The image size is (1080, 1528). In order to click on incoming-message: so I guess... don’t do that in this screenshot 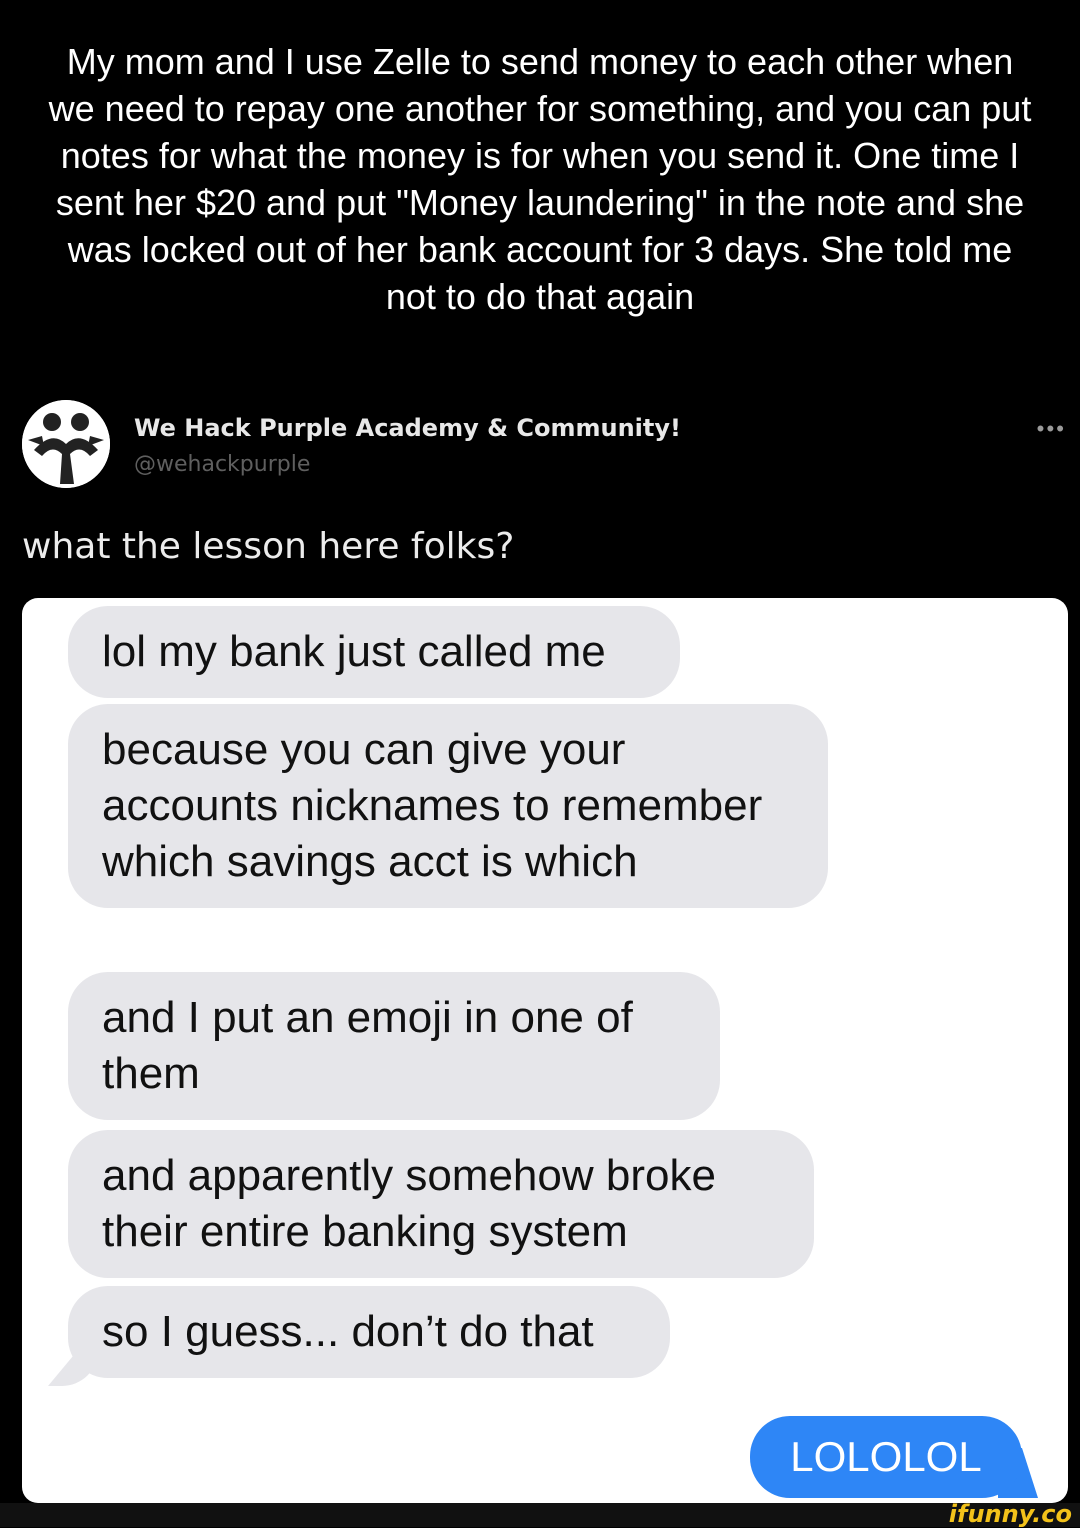, I will do `click(369, 1332)`.